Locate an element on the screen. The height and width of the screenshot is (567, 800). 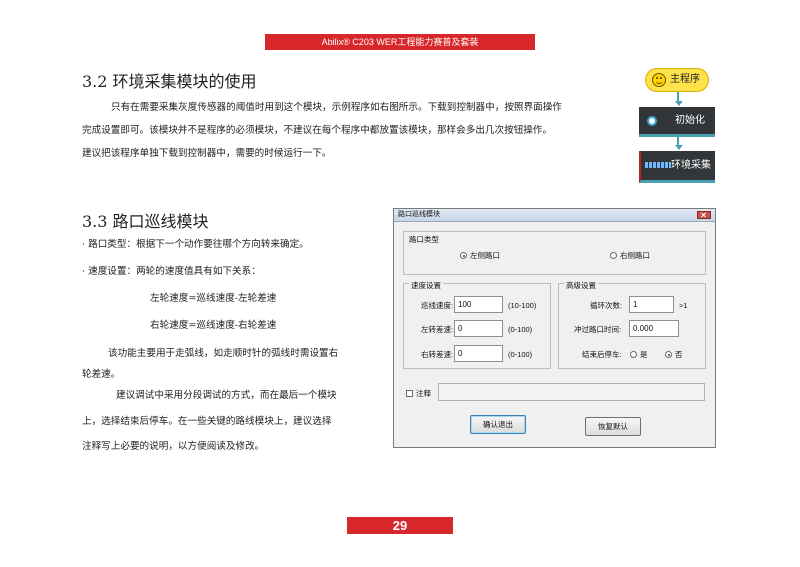
env-collect-block: 环境采集 is located at coordinates (677, 167).